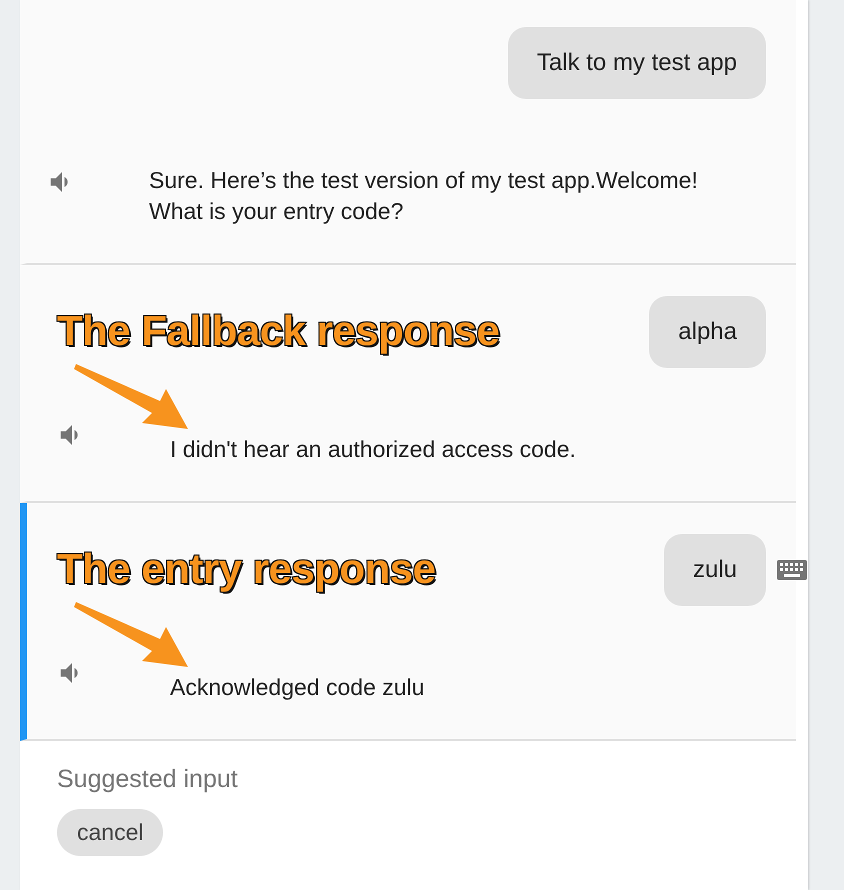  Describe the element at coordinates (148, 779) in the screenshot. I see `suggested-input-label: Suggested input` at that location.